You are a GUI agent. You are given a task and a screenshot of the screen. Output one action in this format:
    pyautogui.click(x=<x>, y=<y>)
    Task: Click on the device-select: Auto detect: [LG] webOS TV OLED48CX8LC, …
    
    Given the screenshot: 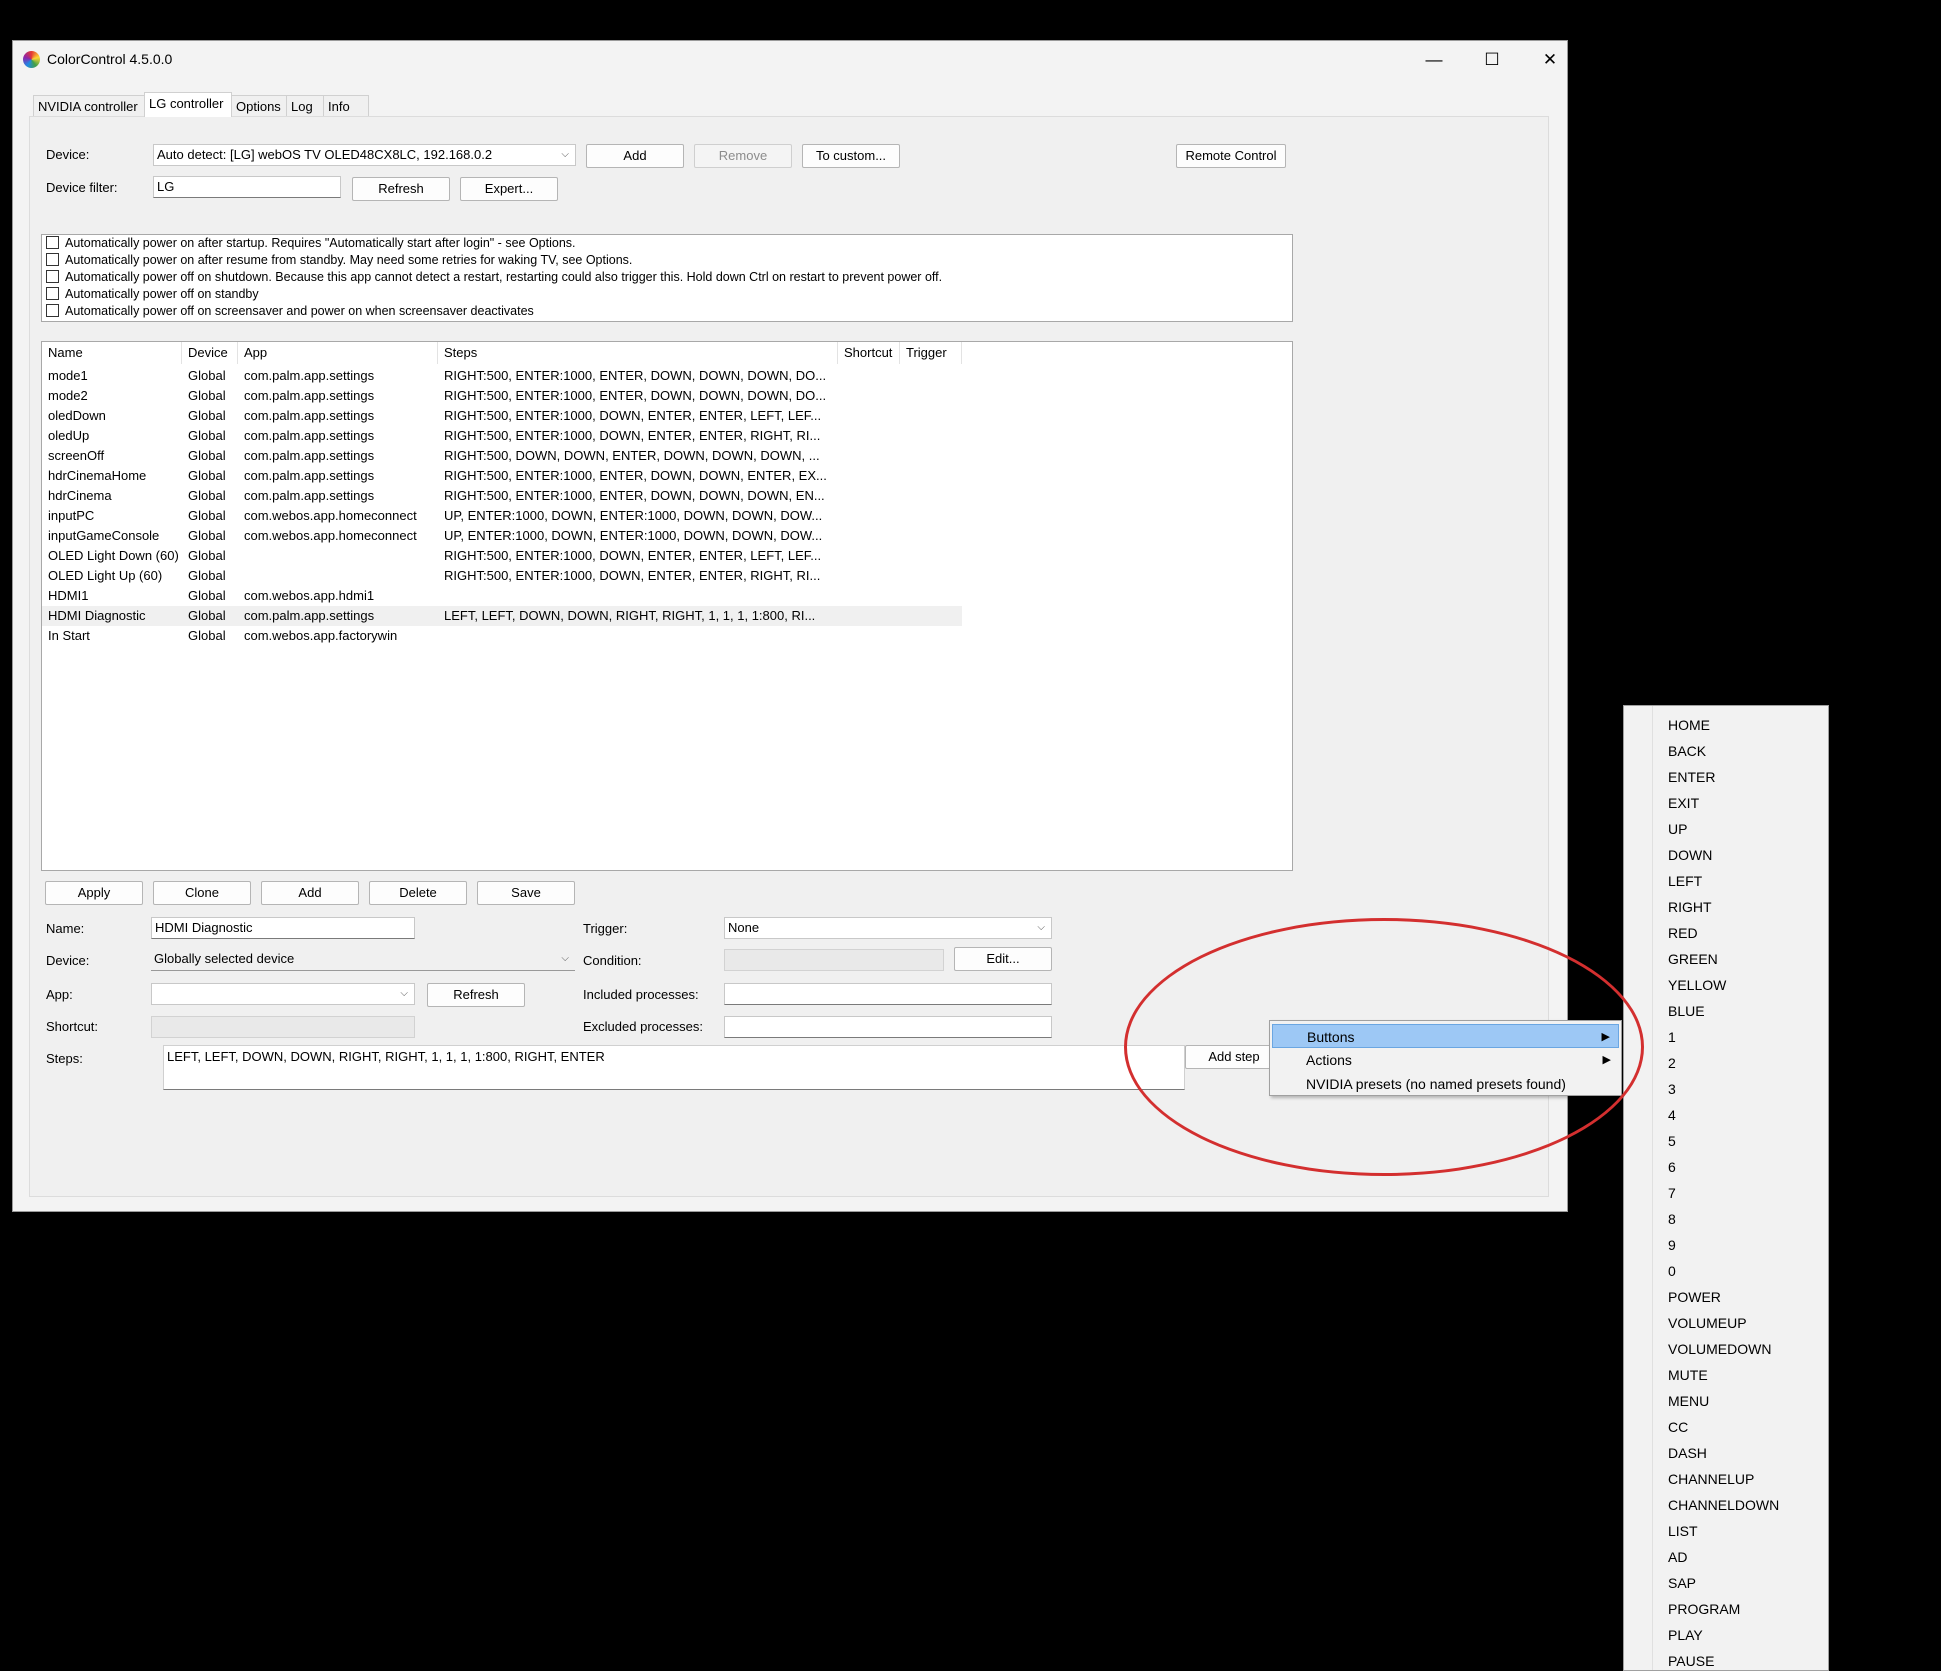 What is the action you would take?
    pyautogui.click(x=364, y=155)
    